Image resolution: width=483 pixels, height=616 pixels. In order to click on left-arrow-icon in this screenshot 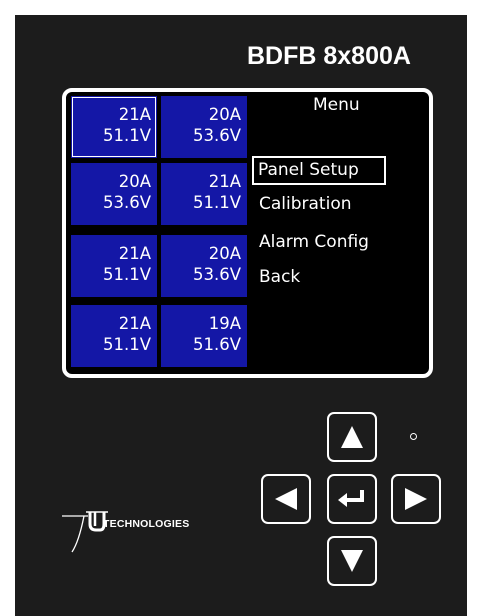, I will do `click(286, 499)`.